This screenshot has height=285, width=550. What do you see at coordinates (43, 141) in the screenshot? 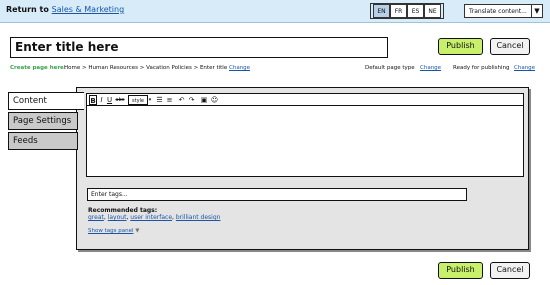
I see `tab-feeds: Feeds` at bounding box center [43, 141].